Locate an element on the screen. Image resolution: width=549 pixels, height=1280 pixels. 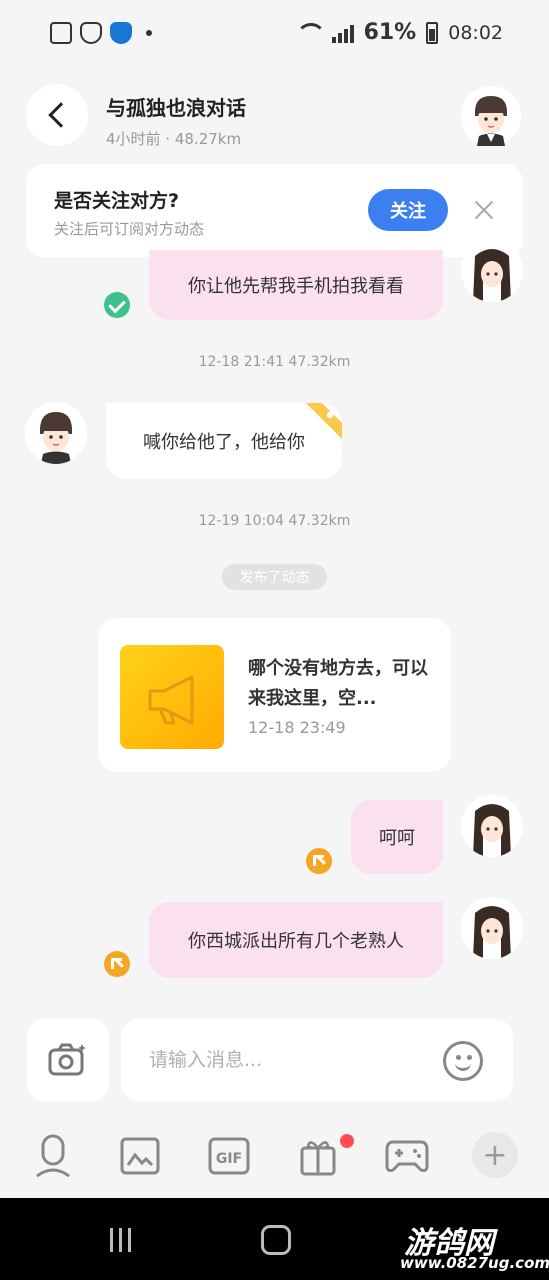
plus-icon: + is located at coordinates (495, 1155).